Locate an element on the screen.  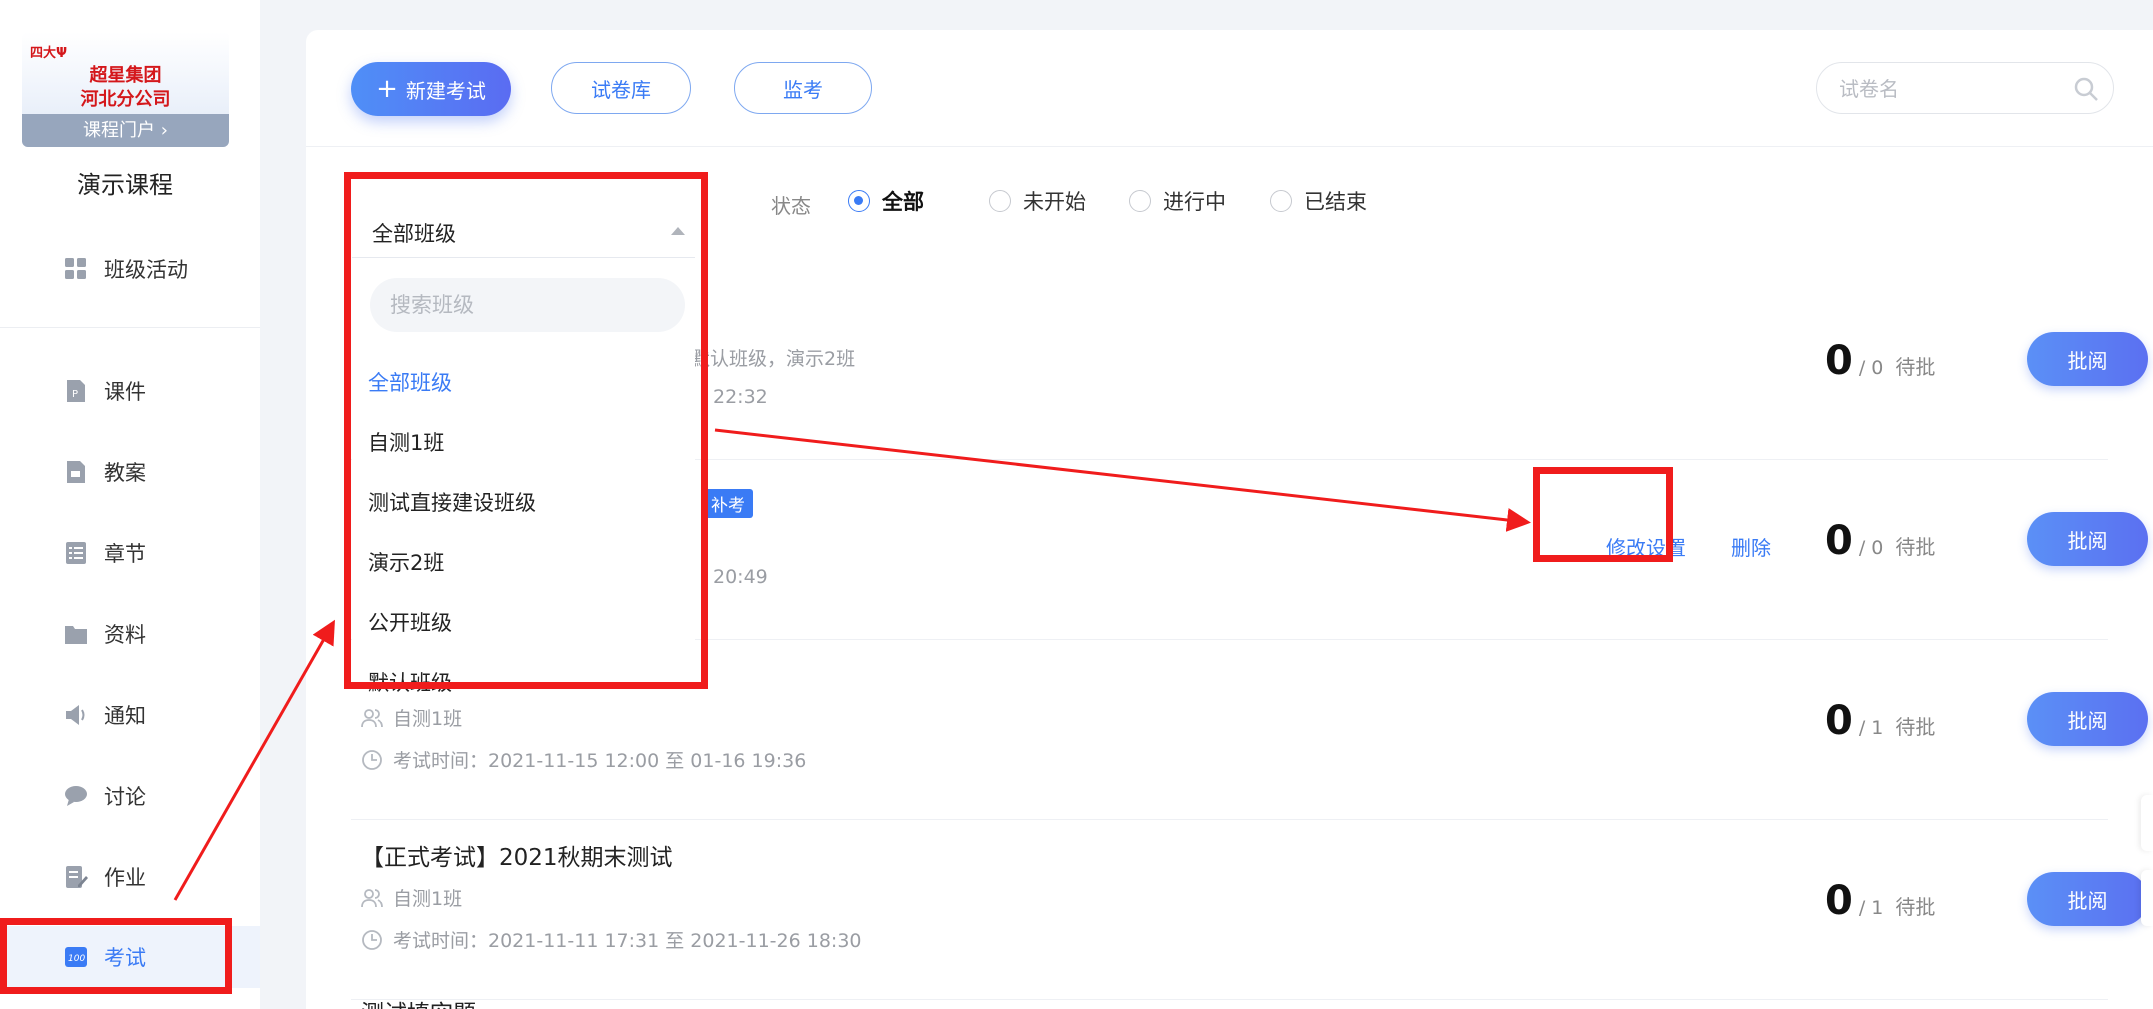
sidebar-item-label: 课件 is located at coordinates (125, 392).